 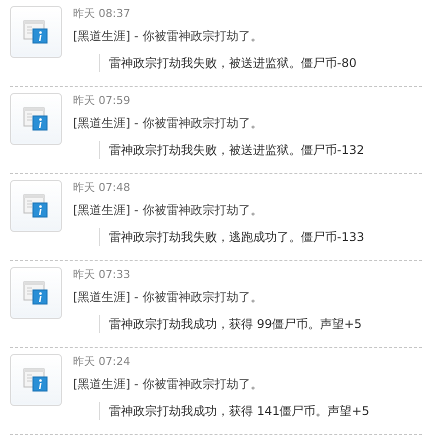 What do you see at coordinates (102, 14) in the screenshot?
I see `entry-time: 昨天 08:37` at bounding box center [102, 14].